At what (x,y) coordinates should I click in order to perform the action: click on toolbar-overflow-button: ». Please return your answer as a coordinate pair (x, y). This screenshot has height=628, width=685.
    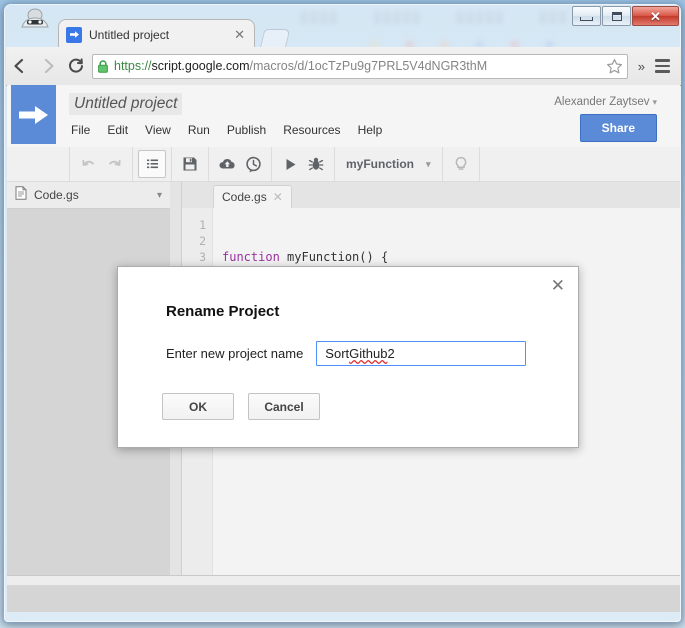
    Looking at the image, I should click on (641, 66).